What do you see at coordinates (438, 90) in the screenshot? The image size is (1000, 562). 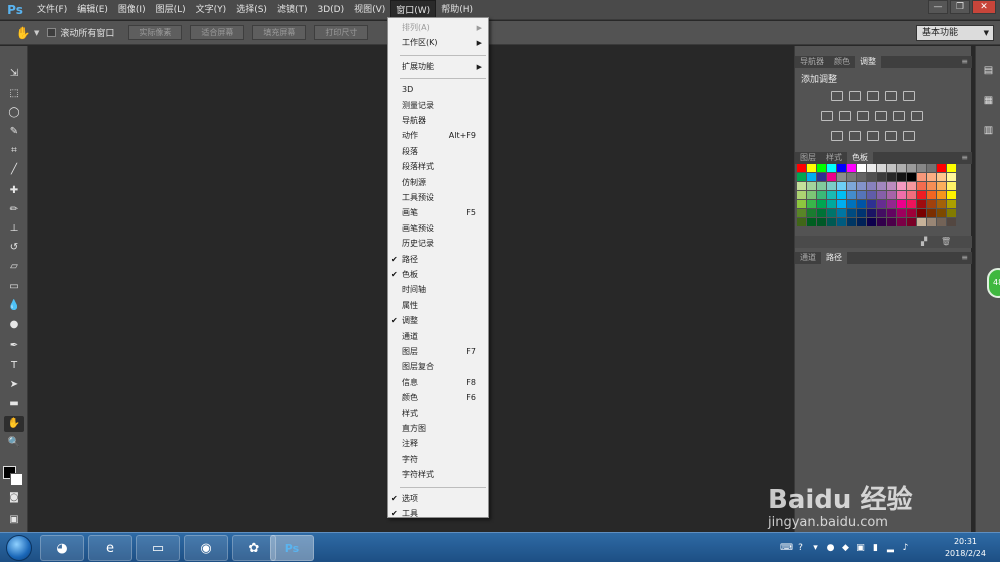 I see `window-menu-item: 3D` at bounding box center [438, 90].